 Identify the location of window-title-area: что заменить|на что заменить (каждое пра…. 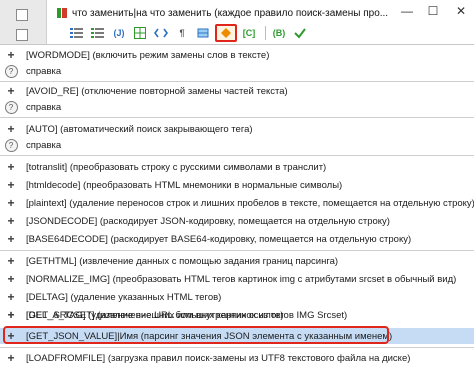
(222, 13).